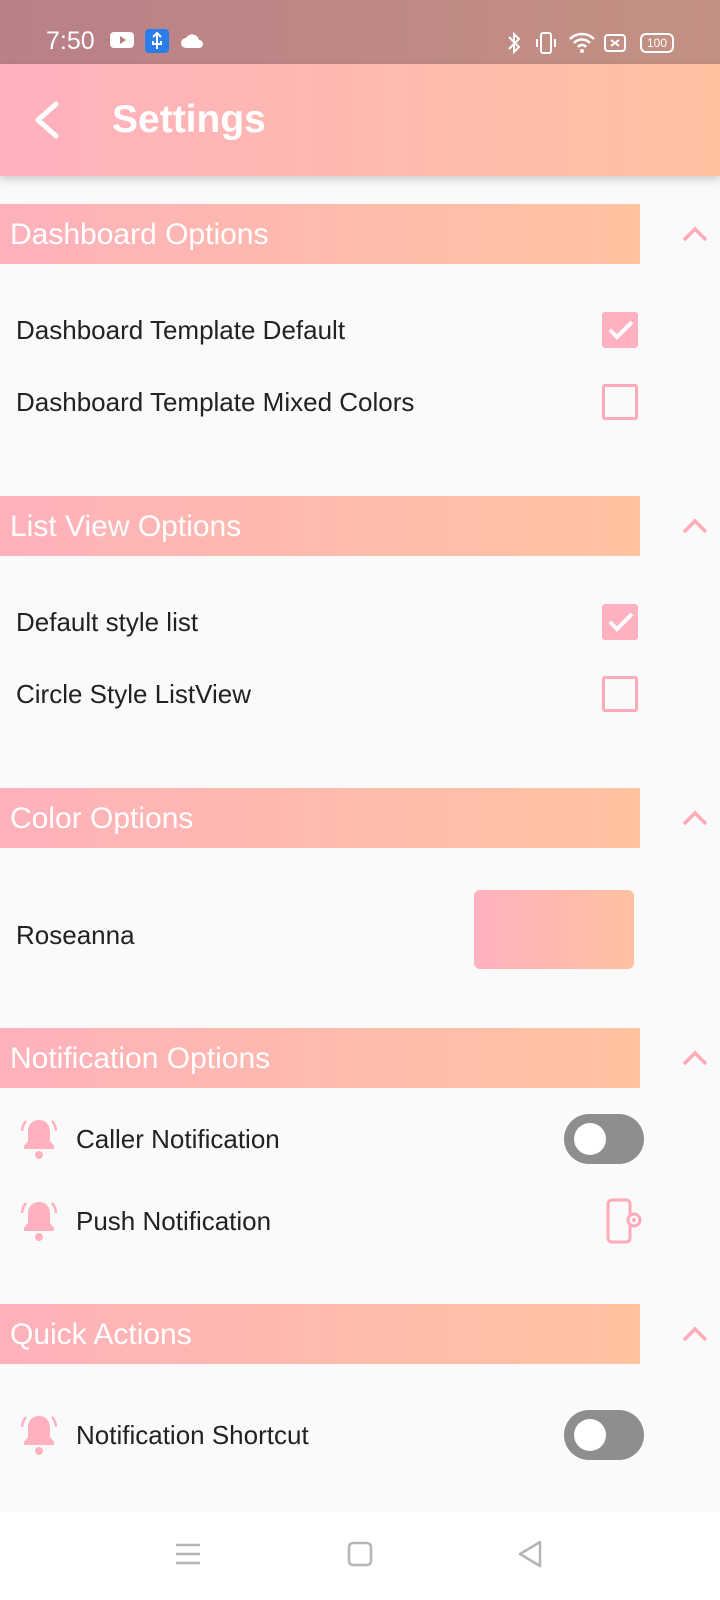 The image size is (720, 1600). I want to click on vibrate-icon, so click(546, 43).